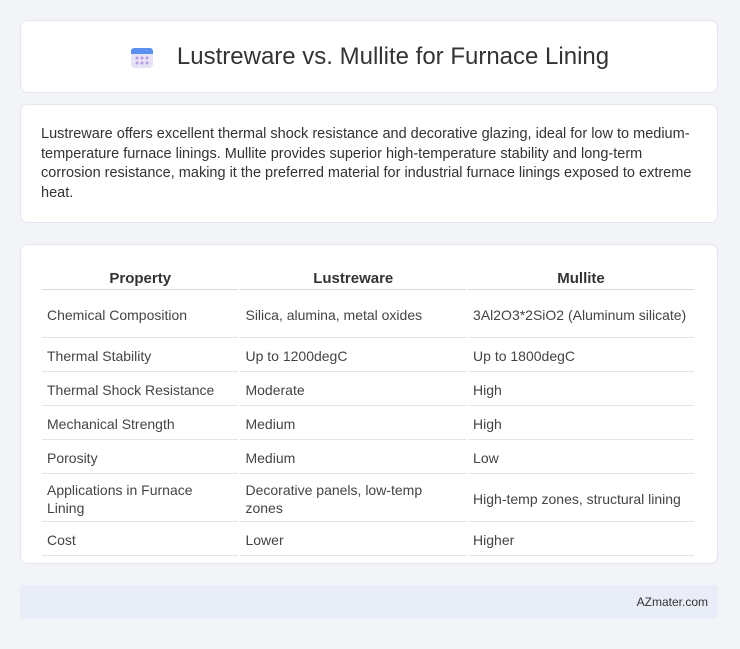 The height and width of the screenshot is (649, 740). I want to click on table-row: Porosity Medium Low, so click(368, 458).